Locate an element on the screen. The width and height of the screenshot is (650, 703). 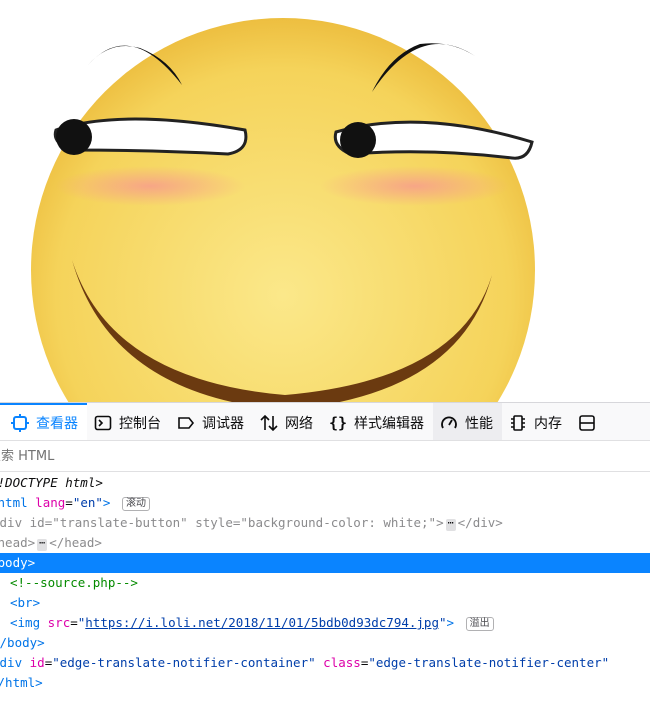
tab-label: 网络 is located at coordinates (299, 423).